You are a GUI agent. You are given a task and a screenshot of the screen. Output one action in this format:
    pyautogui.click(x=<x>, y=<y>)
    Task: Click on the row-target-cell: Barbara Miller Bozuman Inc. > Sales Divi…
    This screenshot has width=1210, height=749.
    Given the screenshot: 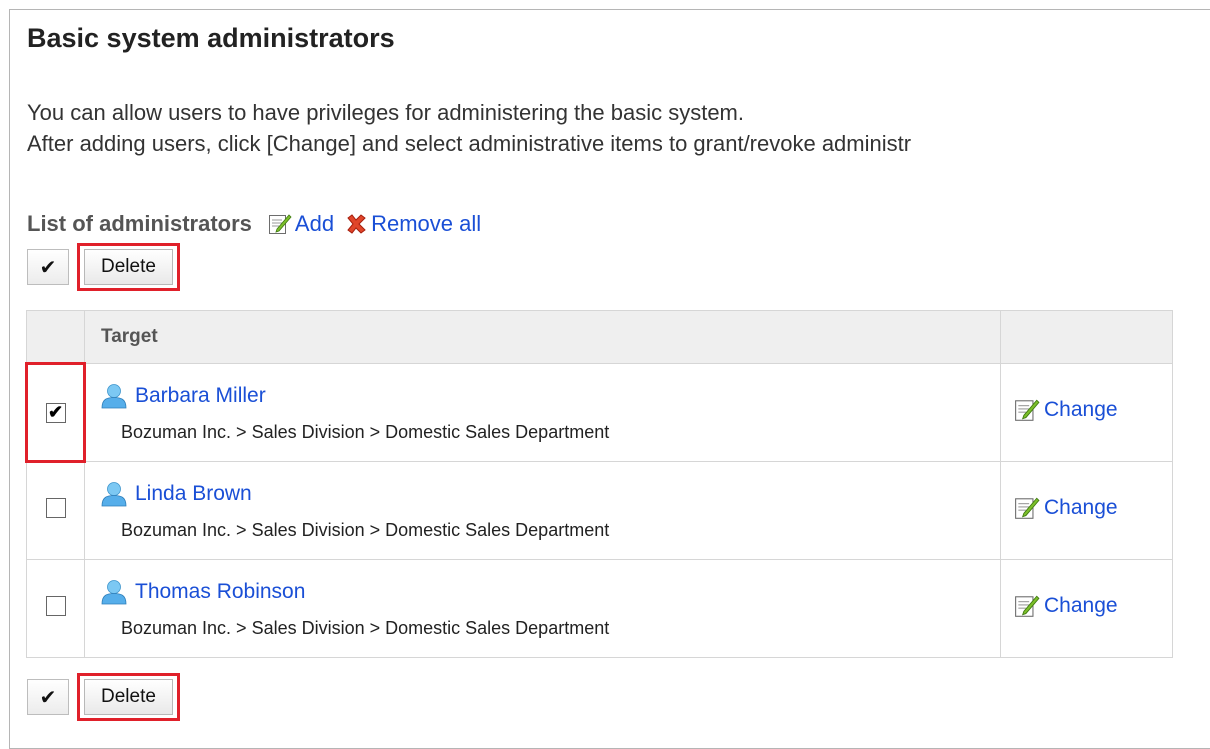 What is the action you would take?
    pyautogui.click(x=542, y=412)
    